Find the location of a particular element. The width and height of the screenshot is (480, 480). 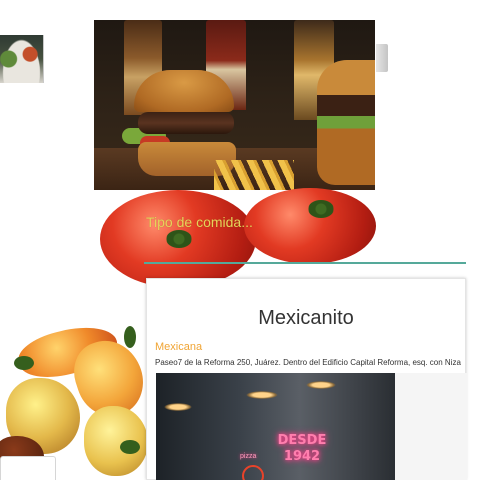

bottom-tab is located at coordinates (28, 468).